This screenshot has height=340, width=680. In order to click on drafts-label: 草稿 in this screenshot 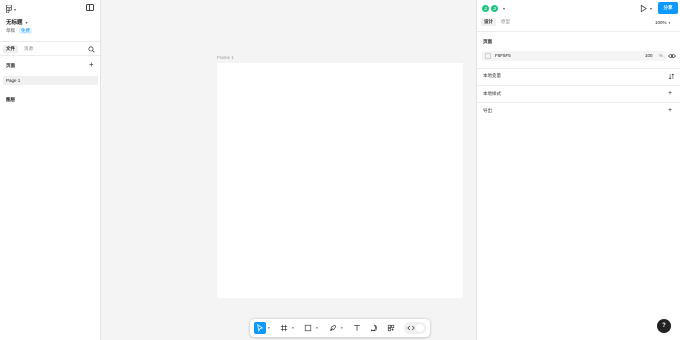, I will do `click(10, 31)`.